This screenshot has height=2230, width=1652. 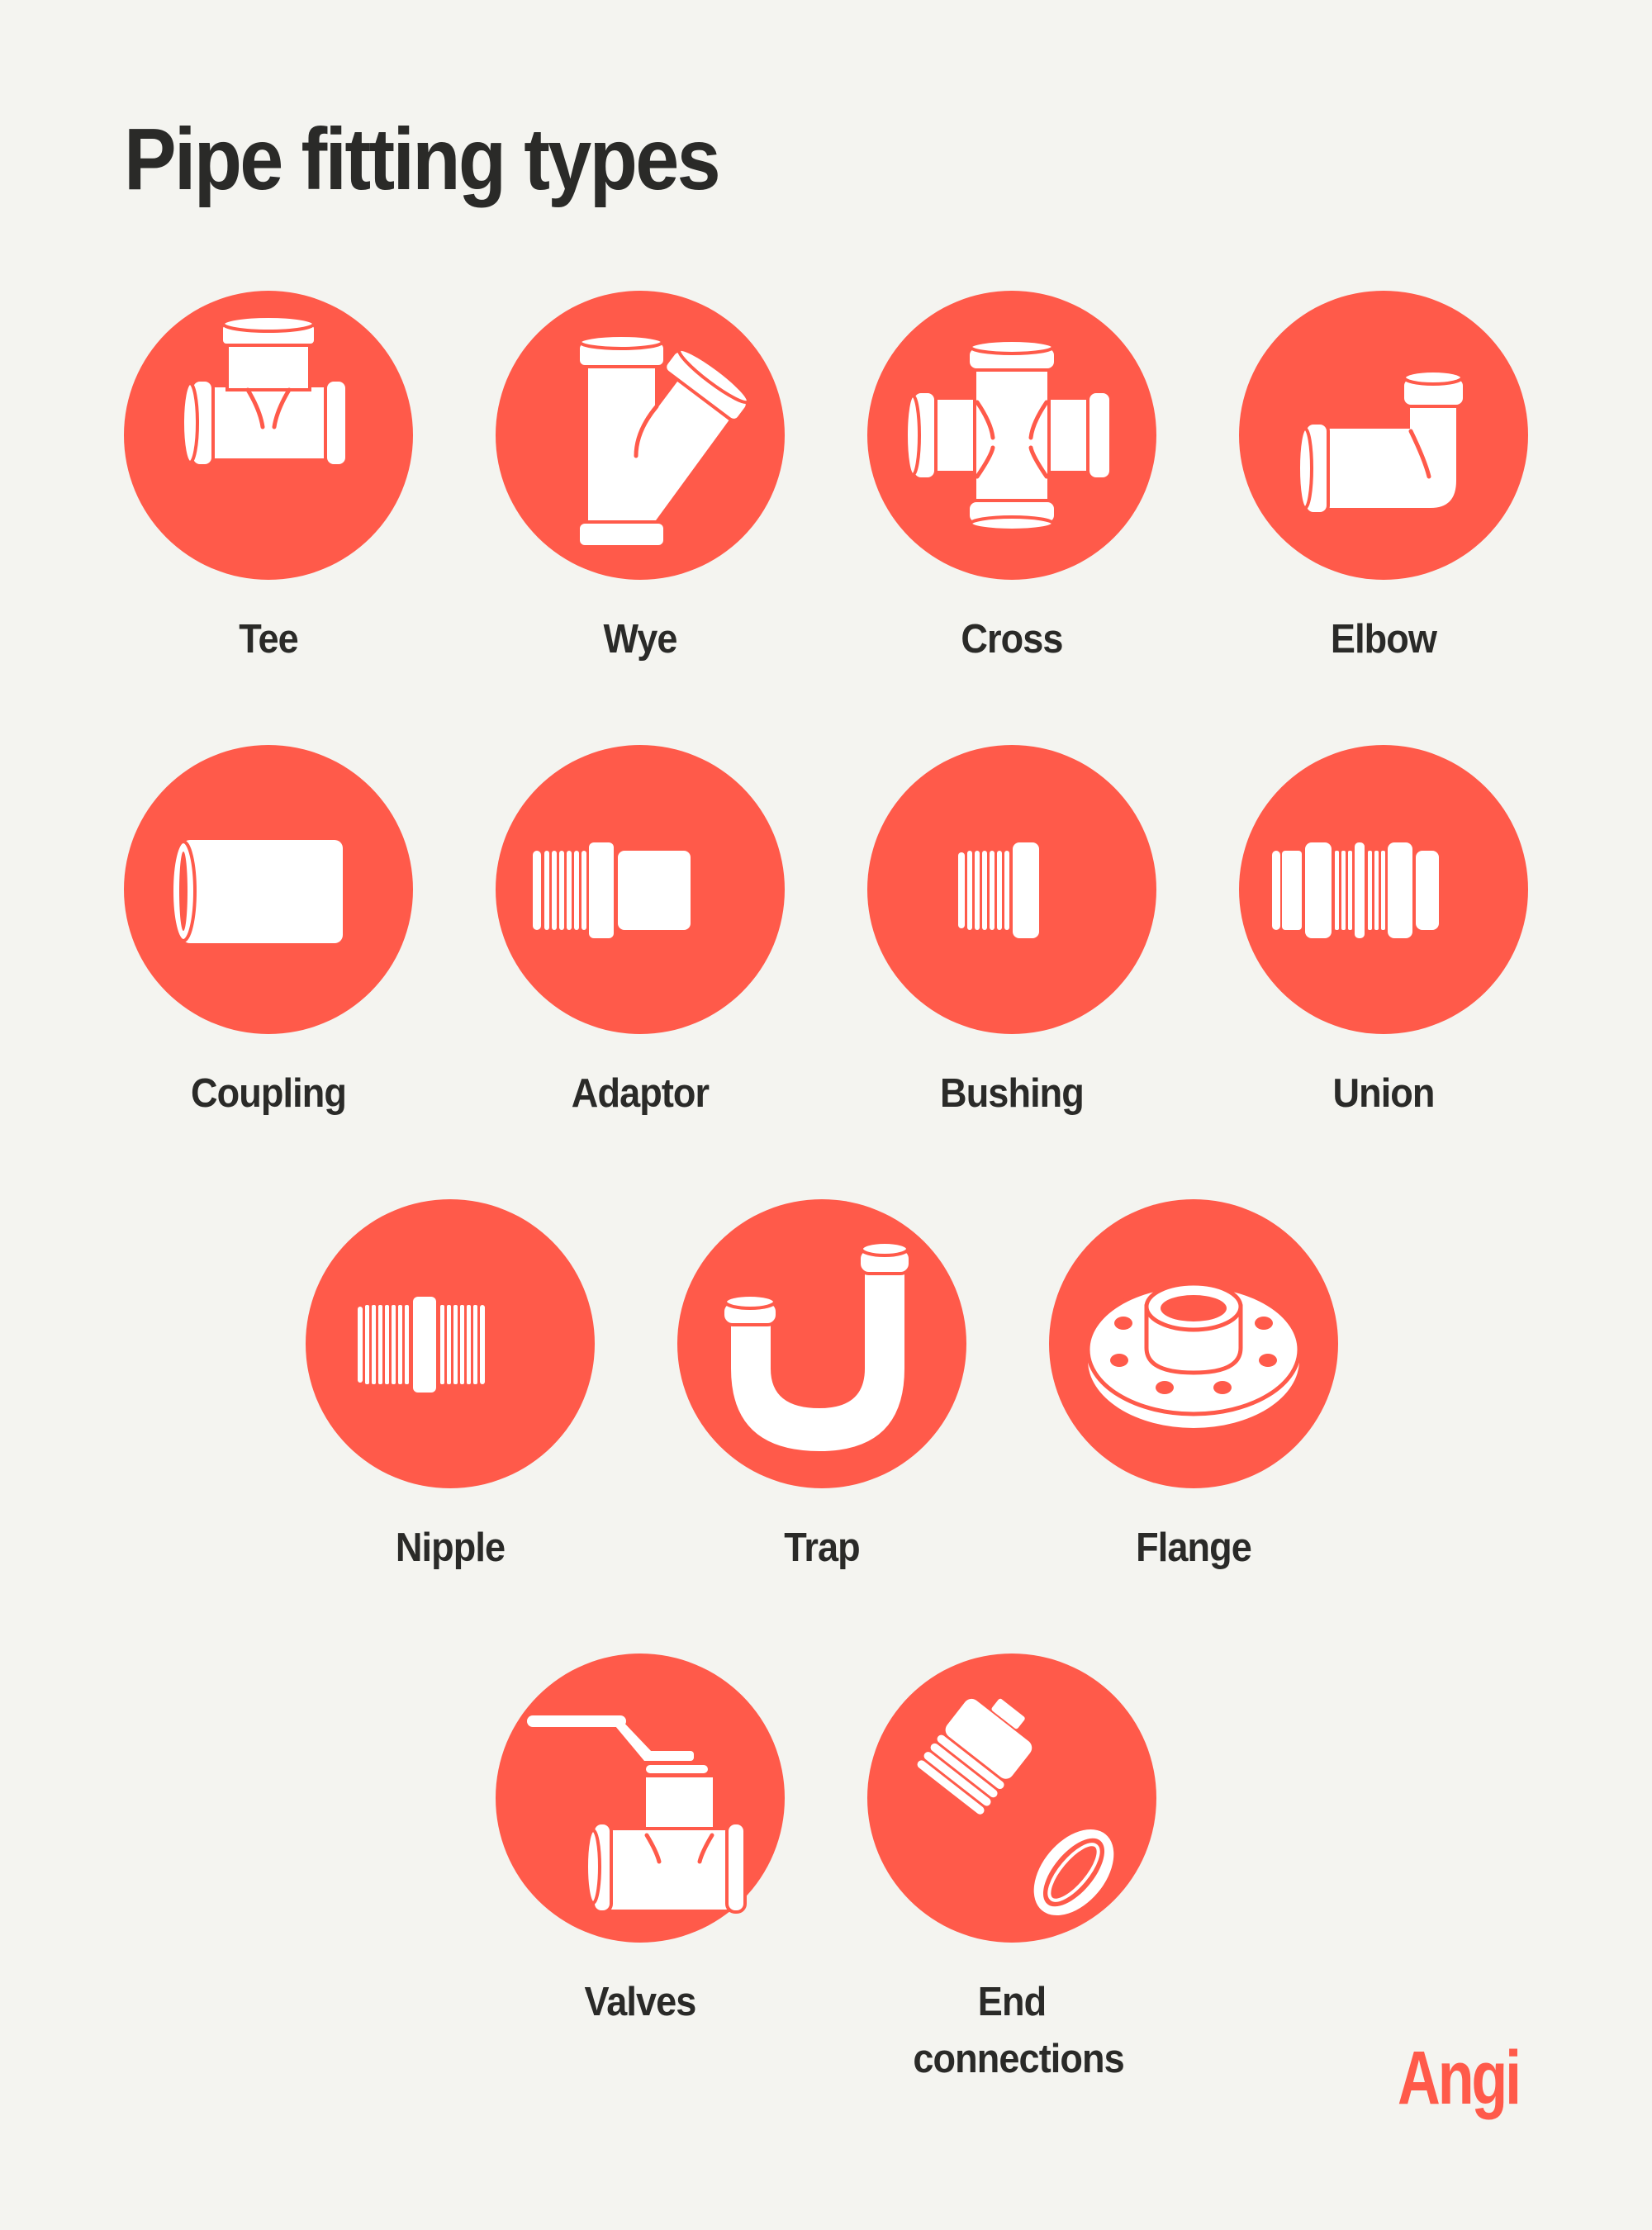 I want to click on fitting-item-bushing: Bushing, so click(x=1011, y=933).